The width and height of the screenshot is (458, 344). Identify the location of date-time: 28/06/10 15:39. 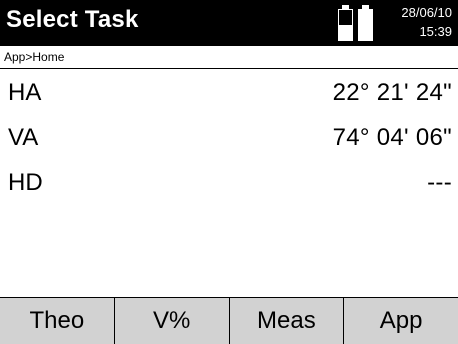
(426, 22).